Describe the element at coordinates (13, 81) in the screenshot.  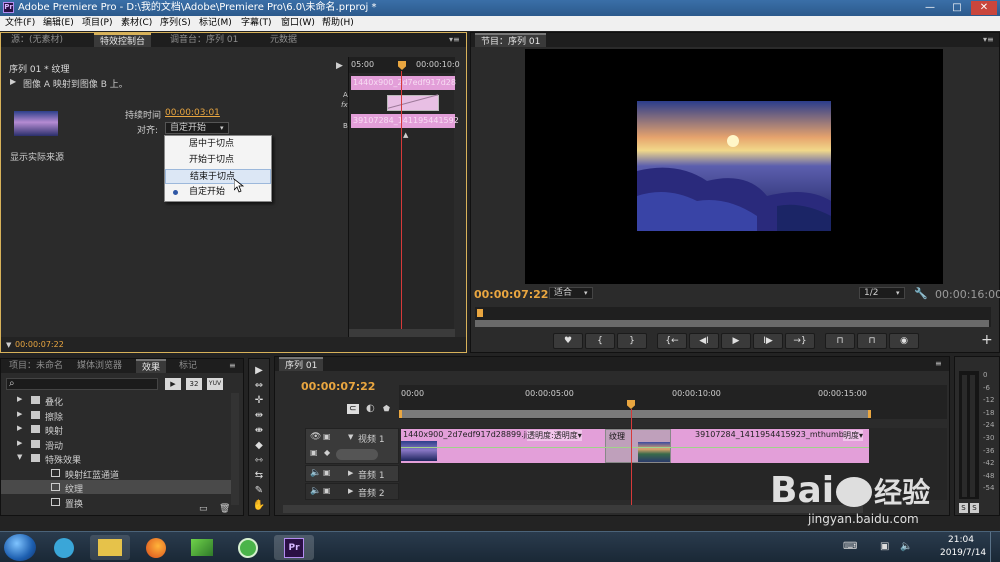
I see `play-transition-icon: ▶` at that location.